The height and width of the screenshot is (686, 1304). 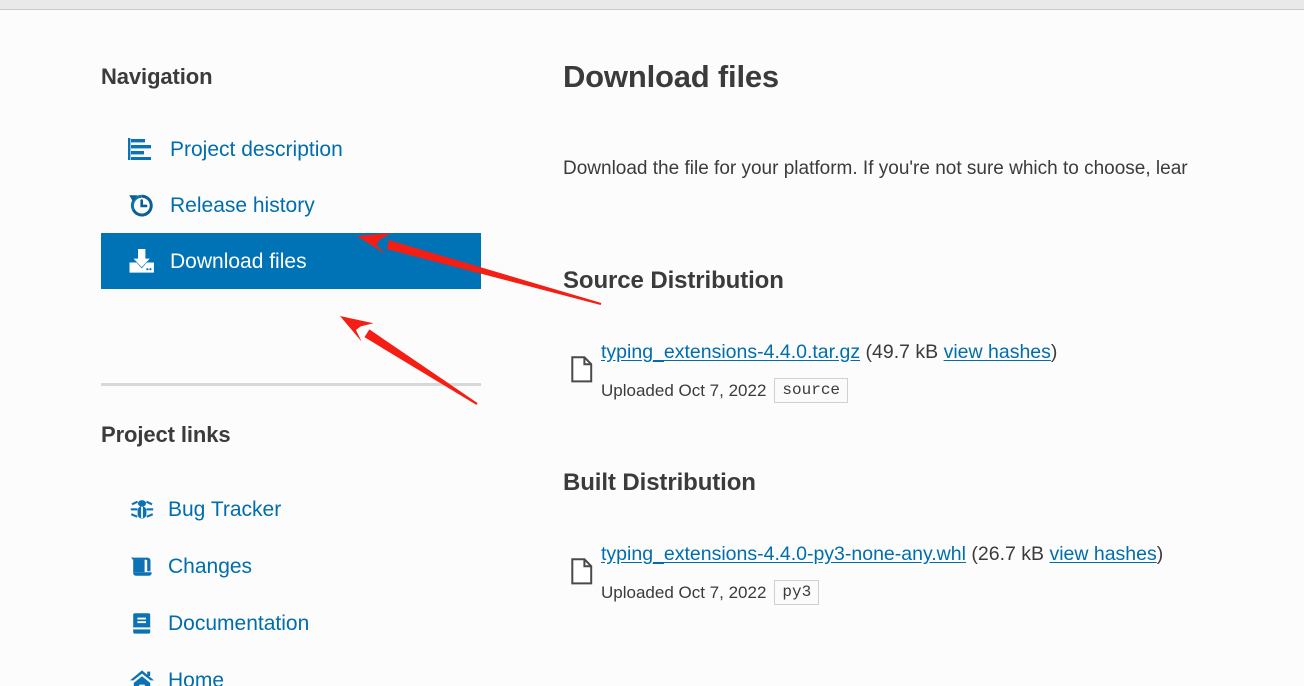 What do you see at coordinates (256, 149) in the screenshot?
I see `sidebar-item-label: Project description` at bounding box center [256, 149].